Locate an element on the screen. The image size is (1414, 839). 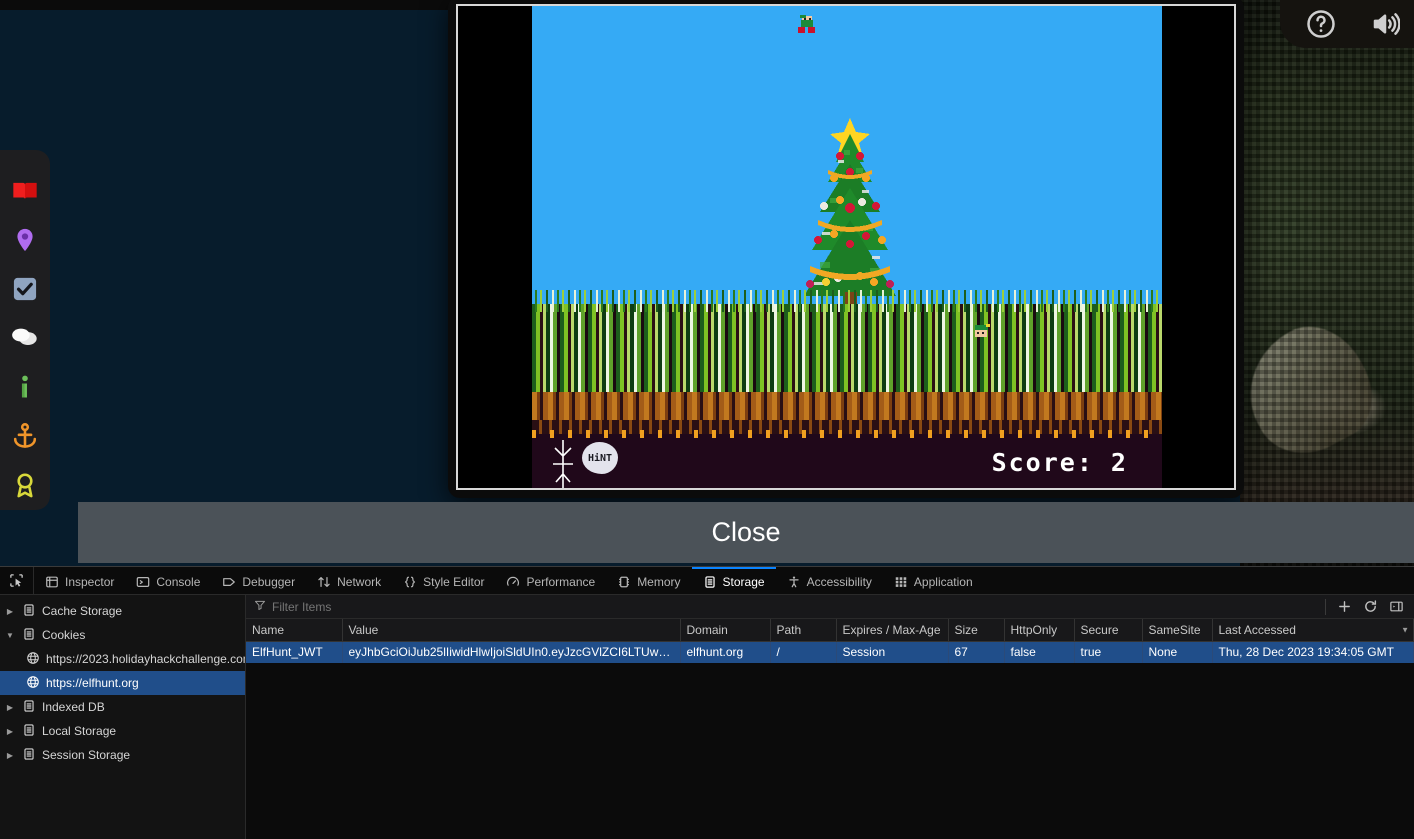
filter-bar is located at coordinates (830, 607).